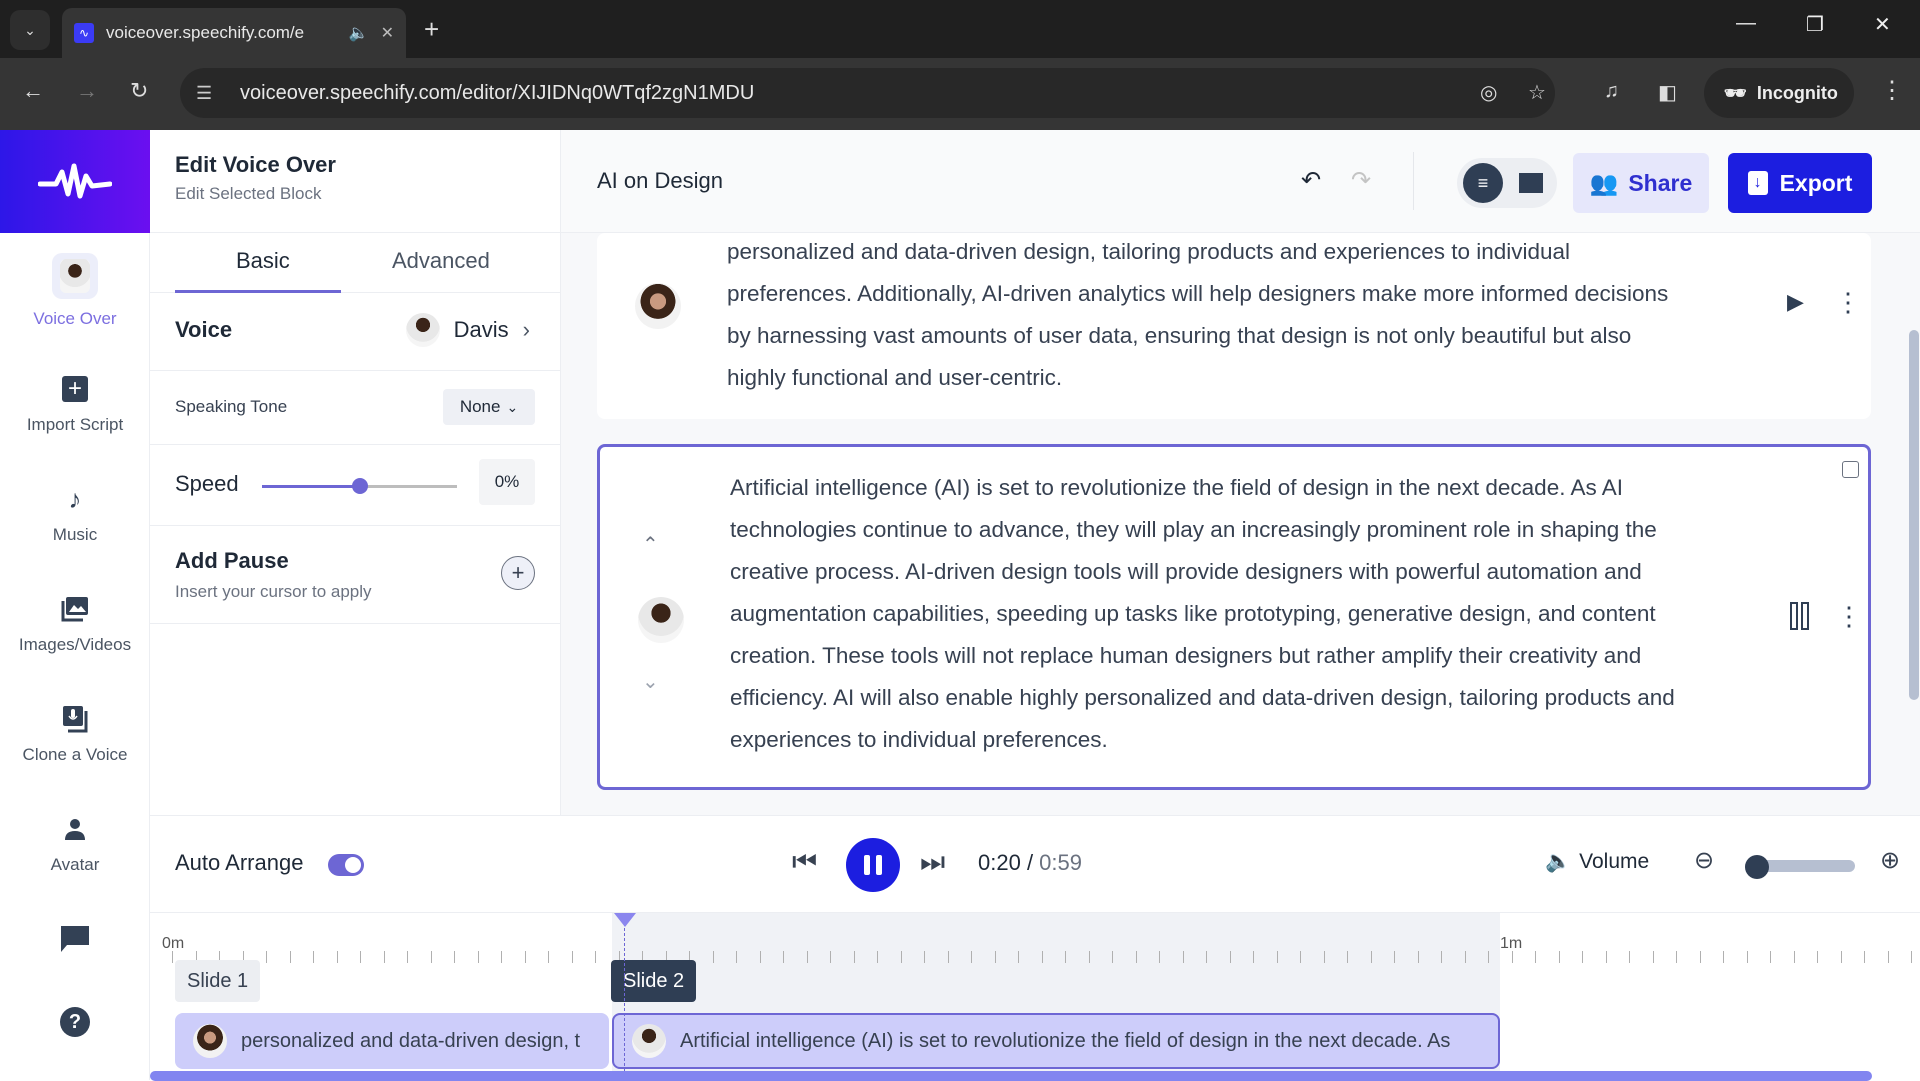  I want to click on rail-item-chat, so click(75, 939).